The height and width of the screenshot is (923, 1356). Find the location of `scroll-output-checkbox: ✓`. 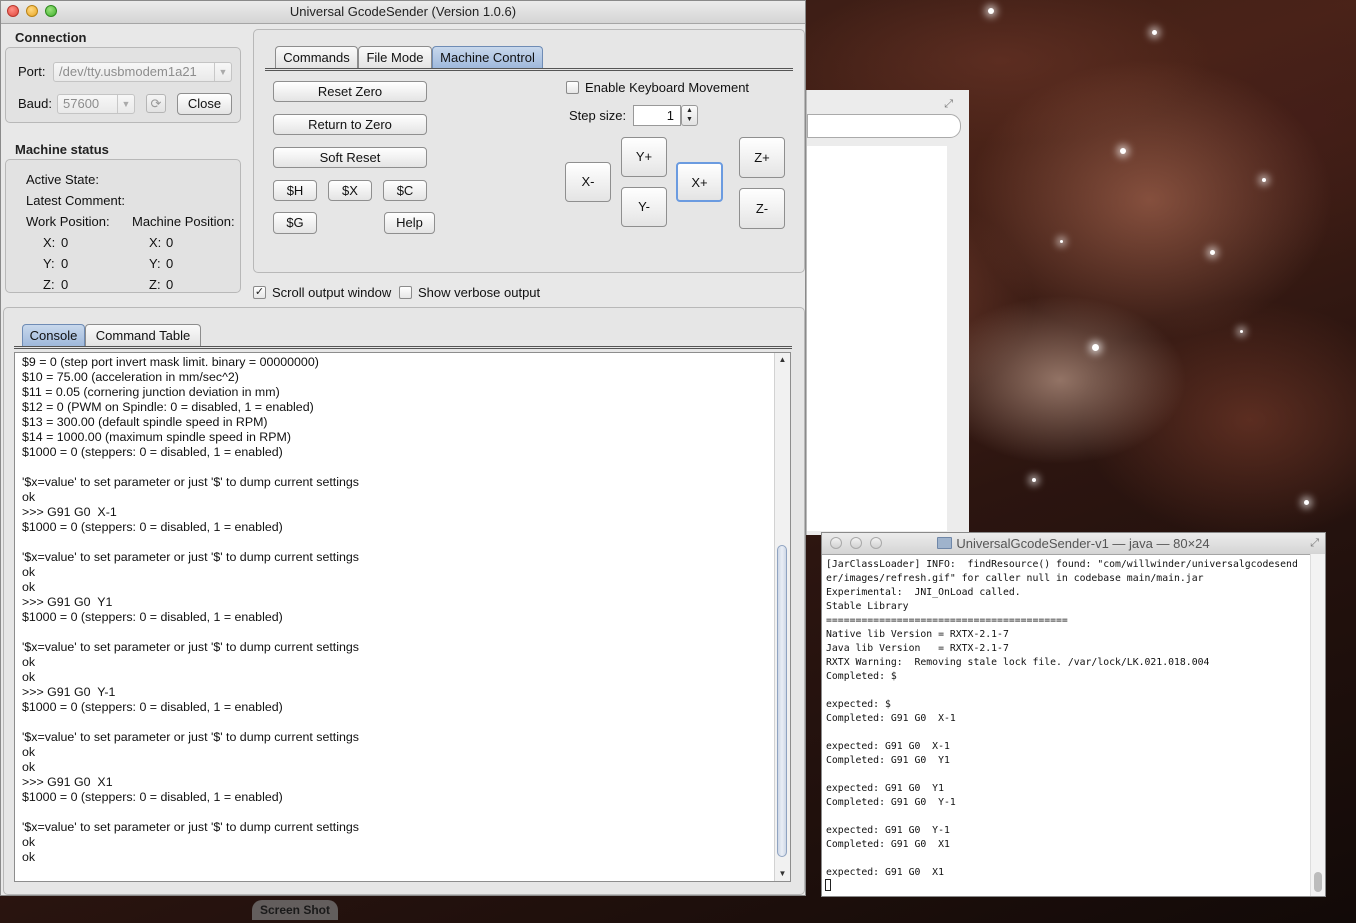

scroll-output-checkbox: ✓ is located at coordinates (259, 292).